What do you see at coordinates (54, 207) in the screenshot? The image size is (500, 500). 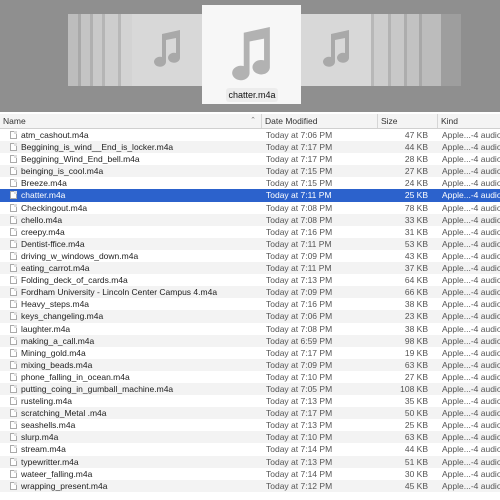 I see `file-name: Checkingout.m4a` at bounding box center [54, 207].